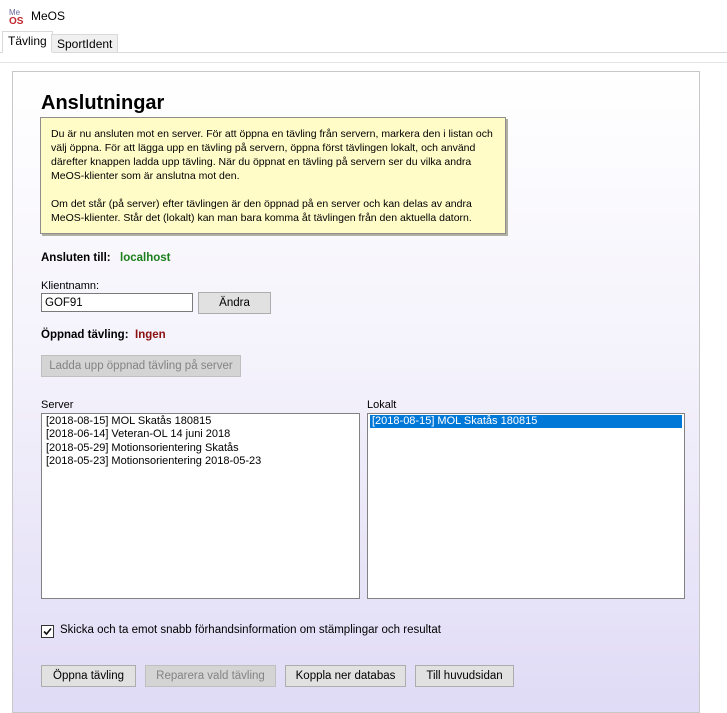  I want to click on svg-text: OS, so click(16, 20).